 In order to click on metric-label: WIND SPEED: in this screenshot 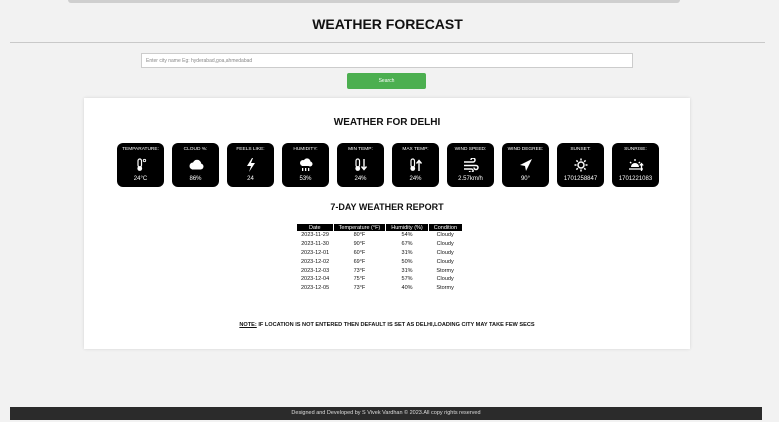, I will do `click(470, 149)`.